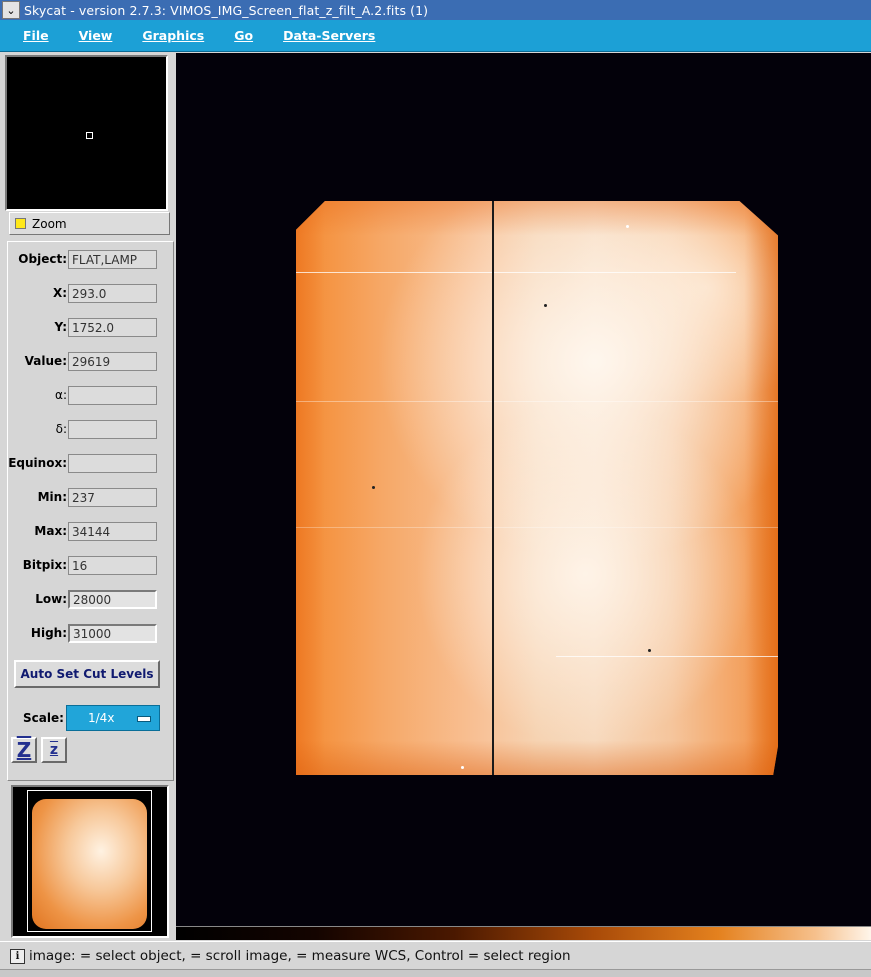  Describe the element at coordinates (87, 674) in the screenshot. I see `auto-set-cut-levels-button: Auto Set Cut Levels` at that location.